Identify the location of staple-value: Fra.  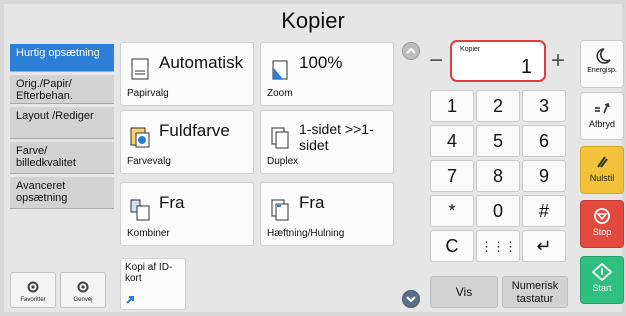
(312, 202).